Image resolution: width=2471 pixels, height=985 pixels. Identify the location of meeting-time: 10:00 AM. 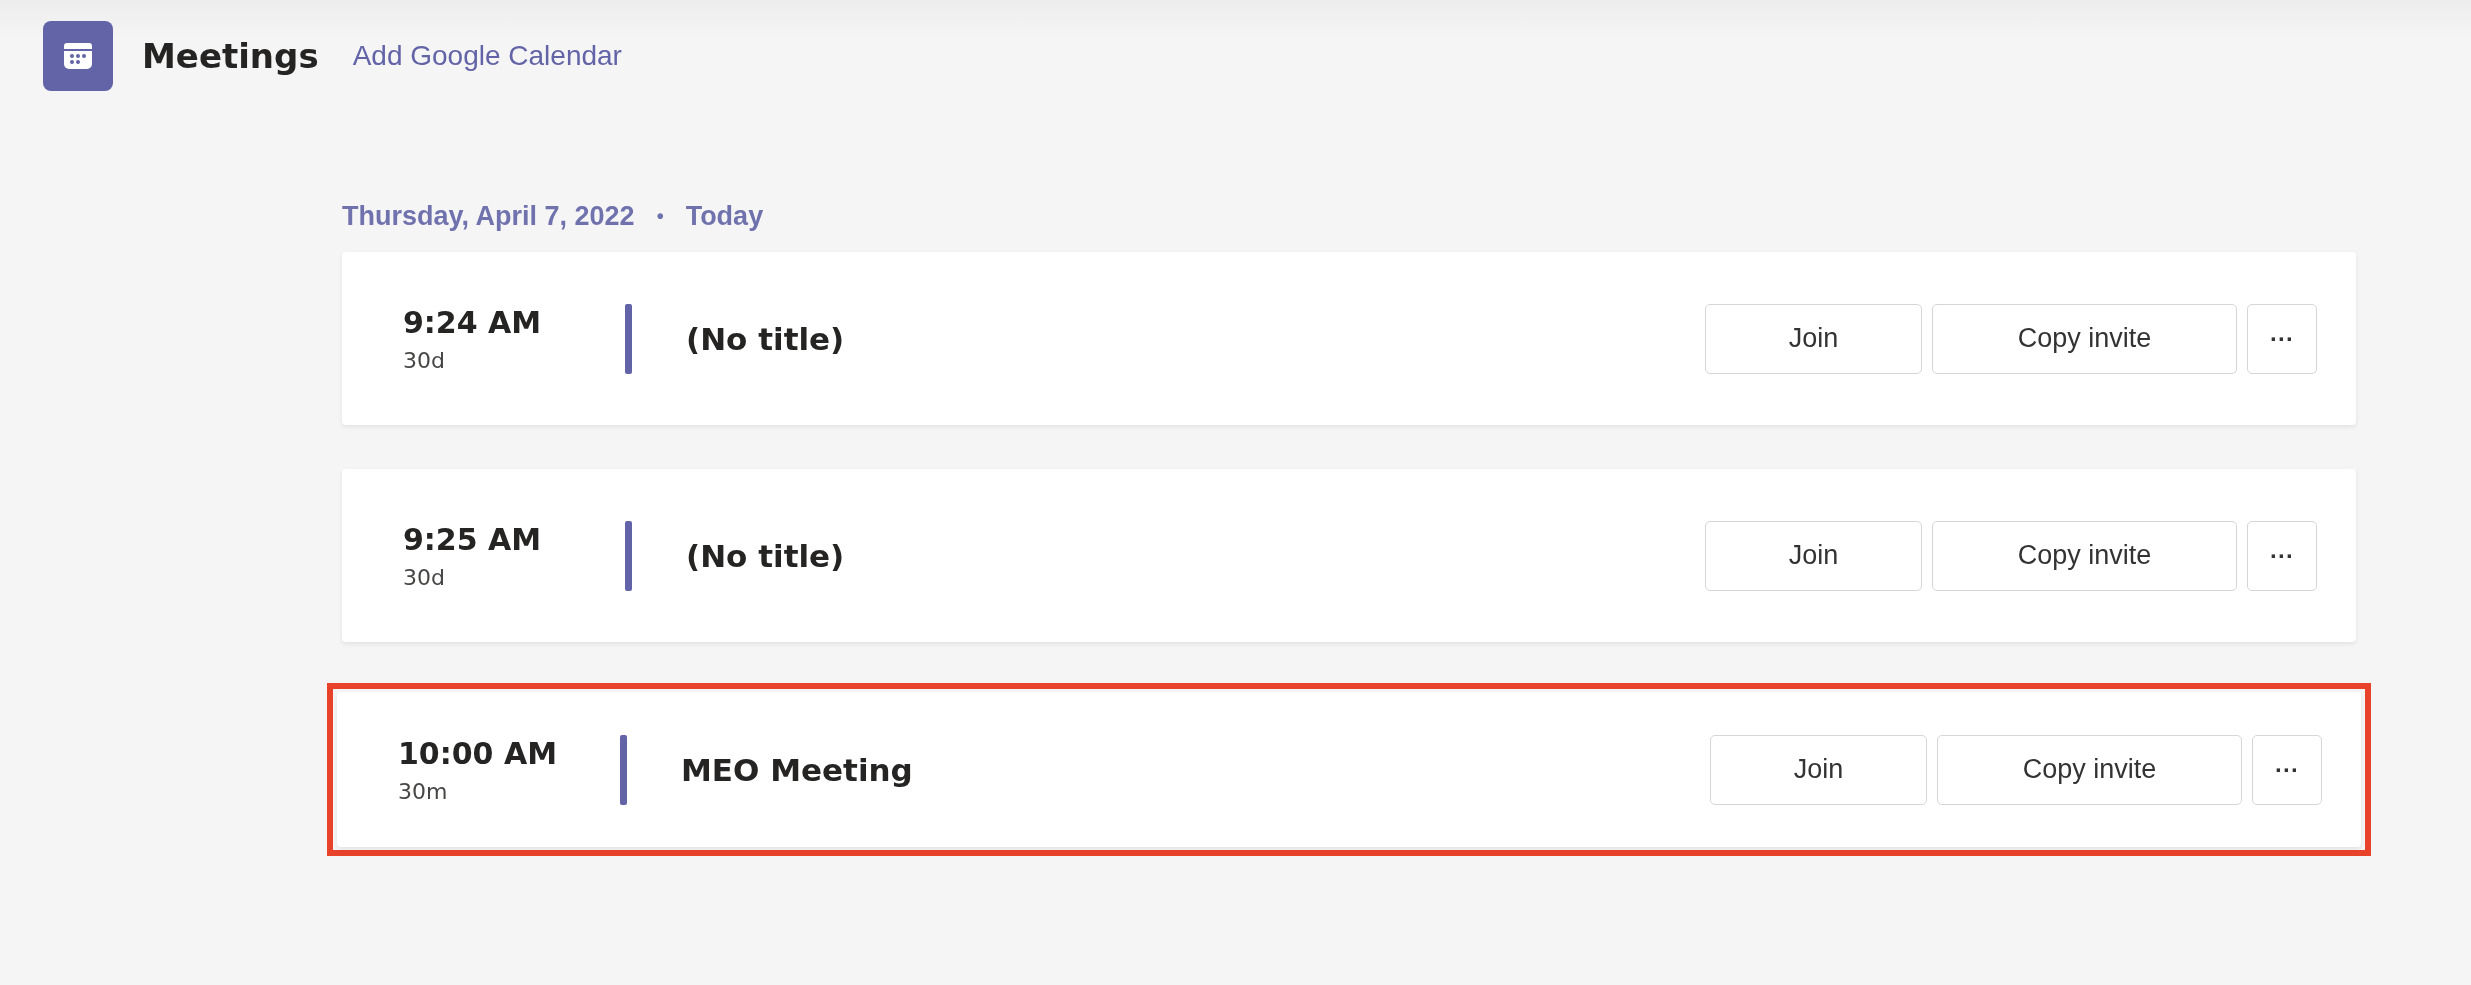
(478, 753).